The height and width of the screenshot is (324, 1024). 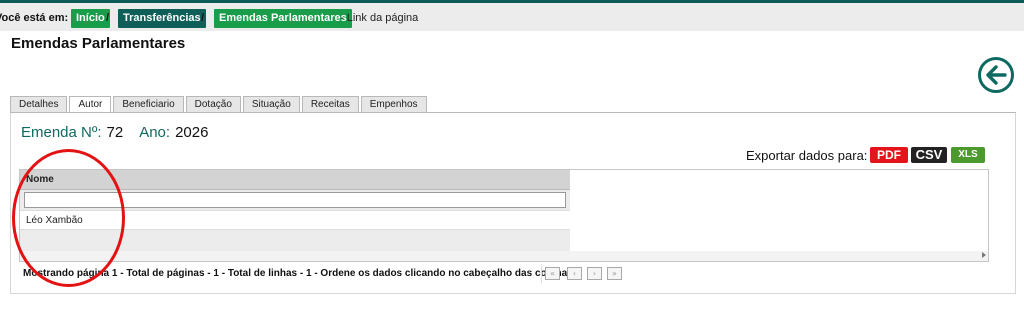 What do you see at coordinates (162, 18) in the screenshot?
I see `breadcrumb-transferencias: Transferências` at bounding box center [162, 18].